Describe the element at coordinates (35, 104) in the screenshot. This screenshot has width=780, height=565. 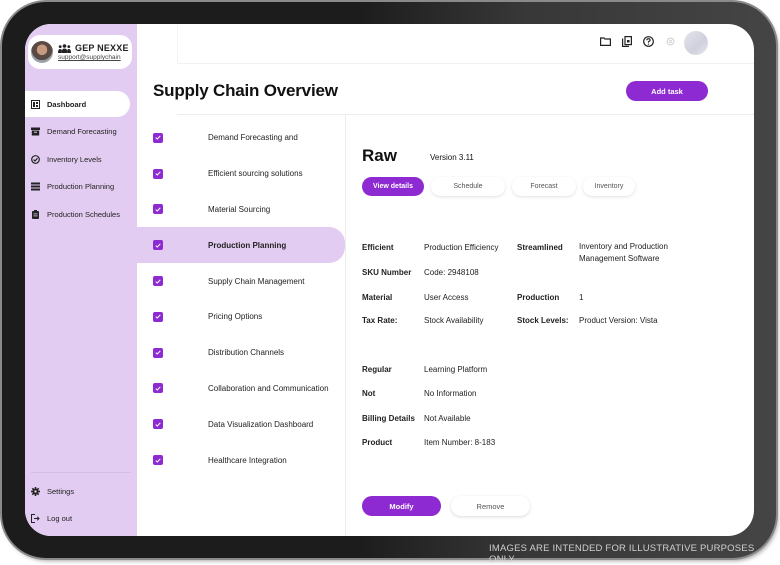
I see `dashboard-icon` at that location.